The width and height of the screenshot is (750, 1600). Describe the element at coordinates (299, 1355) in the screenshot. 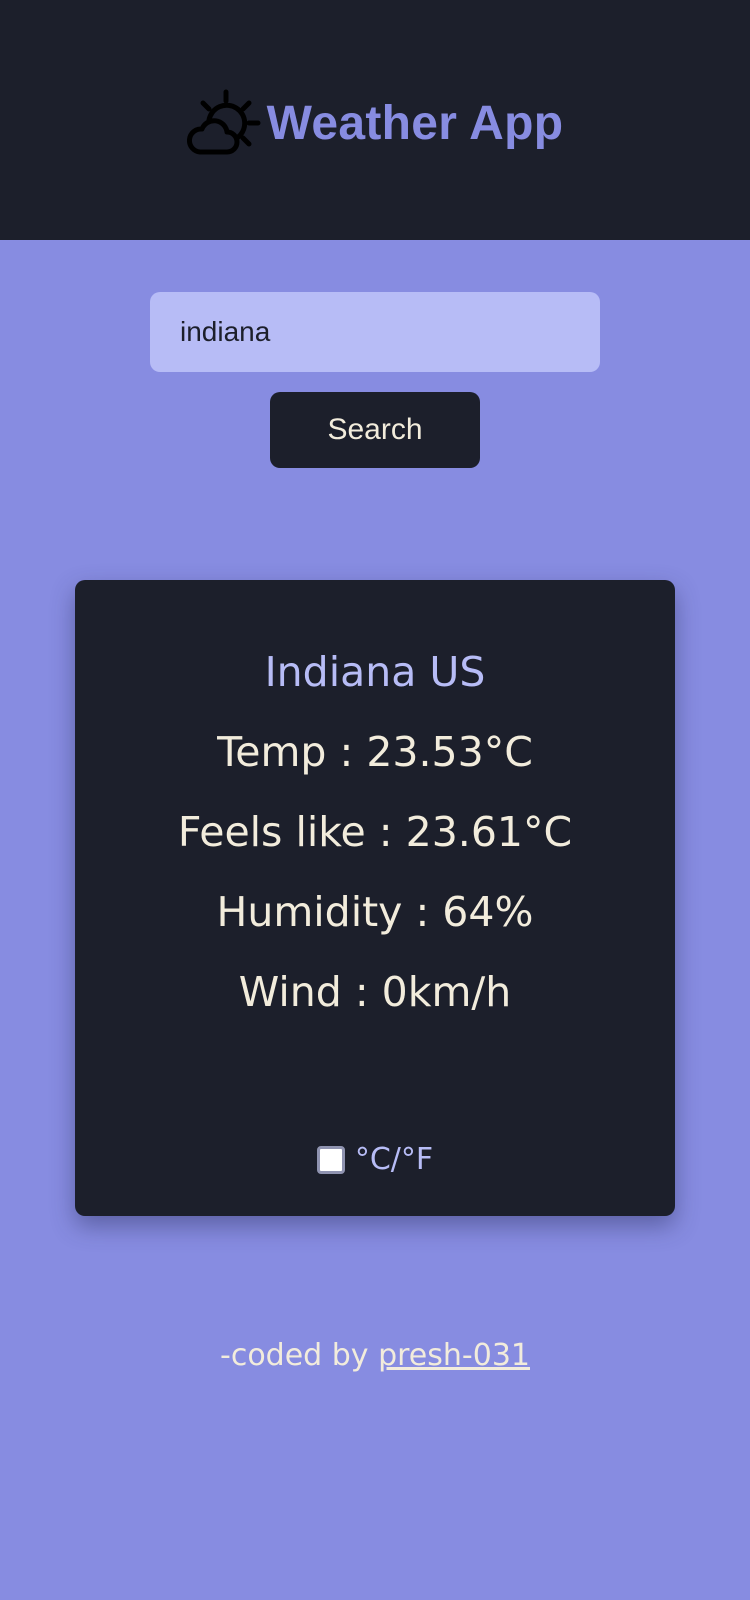

I see `footer-prefix: -coded by` at that location.